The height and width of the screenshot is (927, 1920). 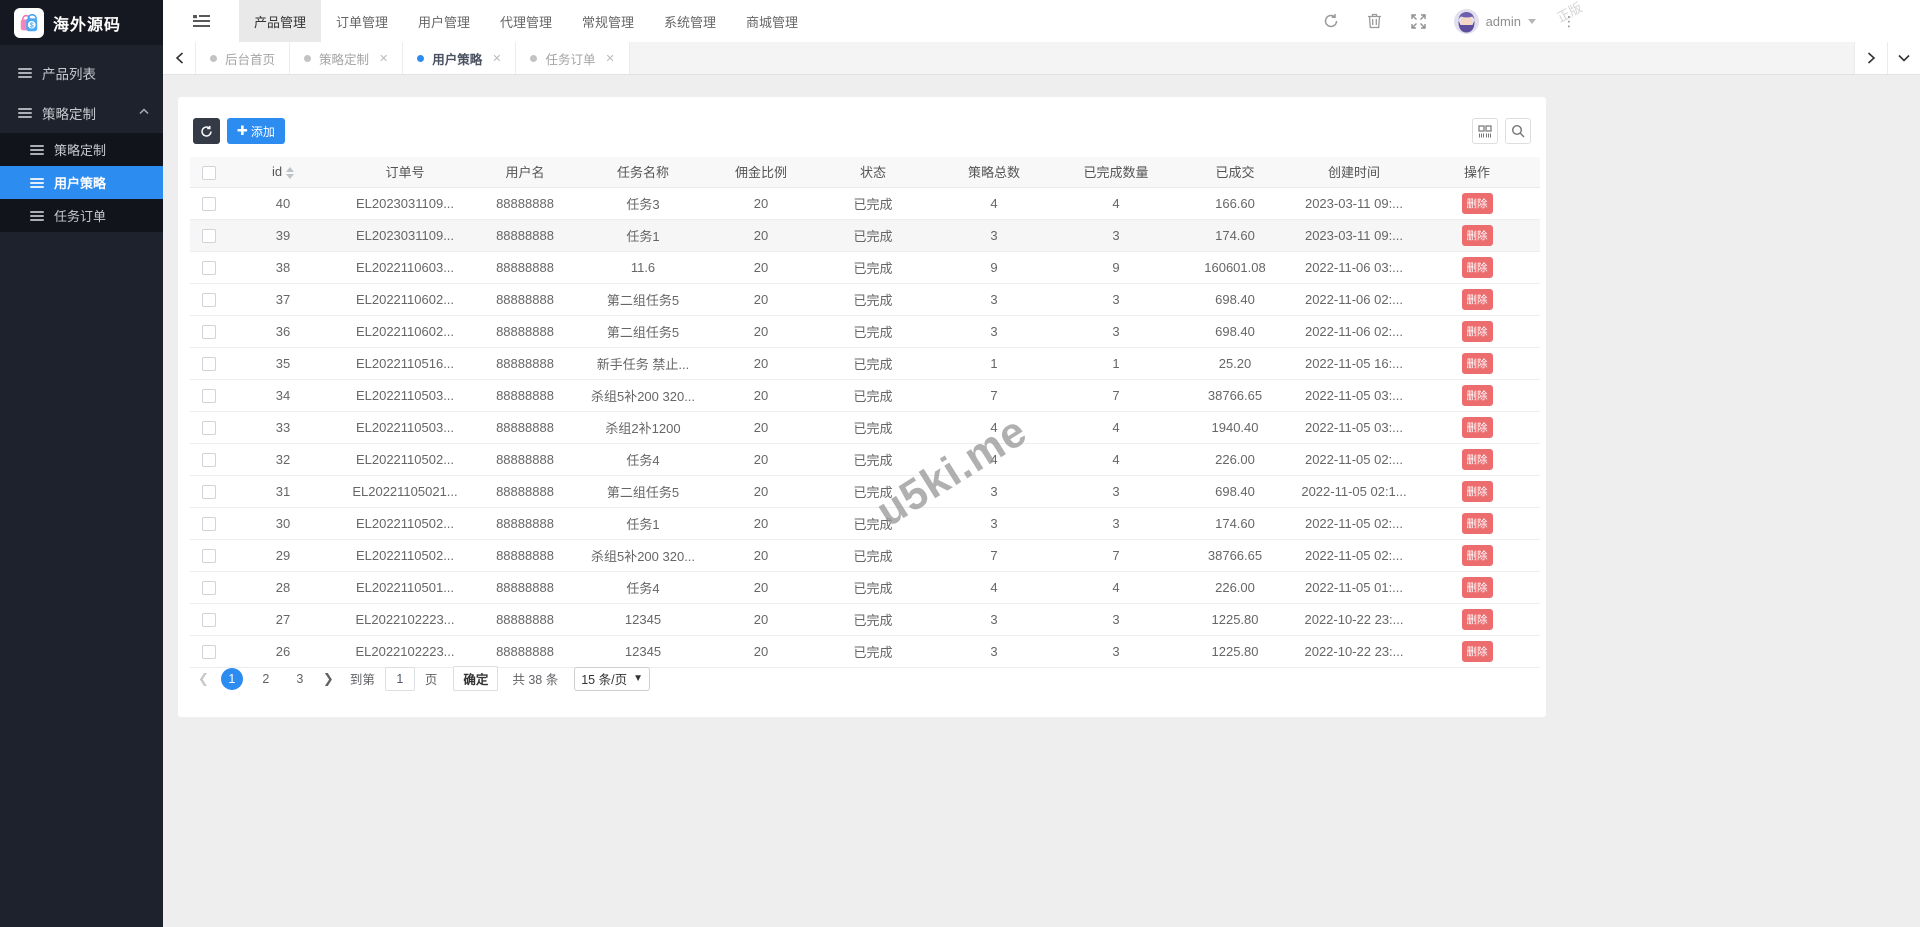 I want to click on page-number: 1, so click(x=231, y=678).